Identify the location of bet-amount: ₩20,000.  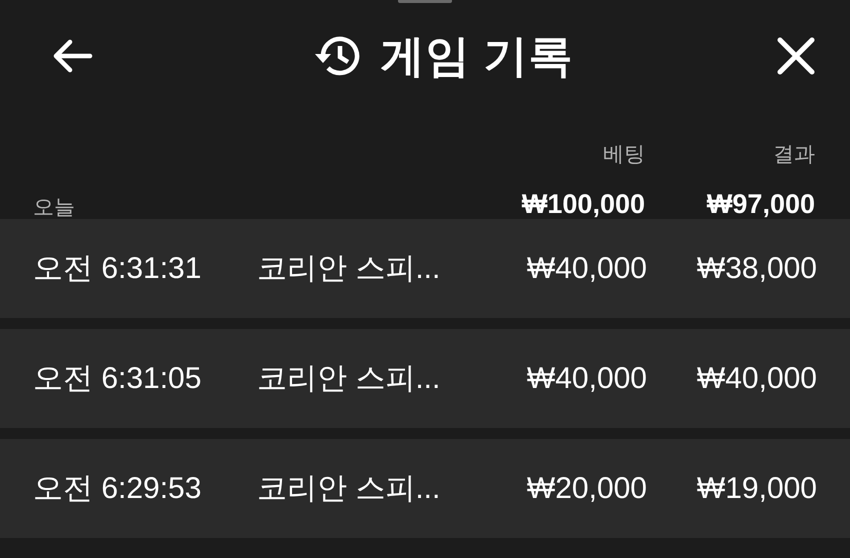
(586, 489).